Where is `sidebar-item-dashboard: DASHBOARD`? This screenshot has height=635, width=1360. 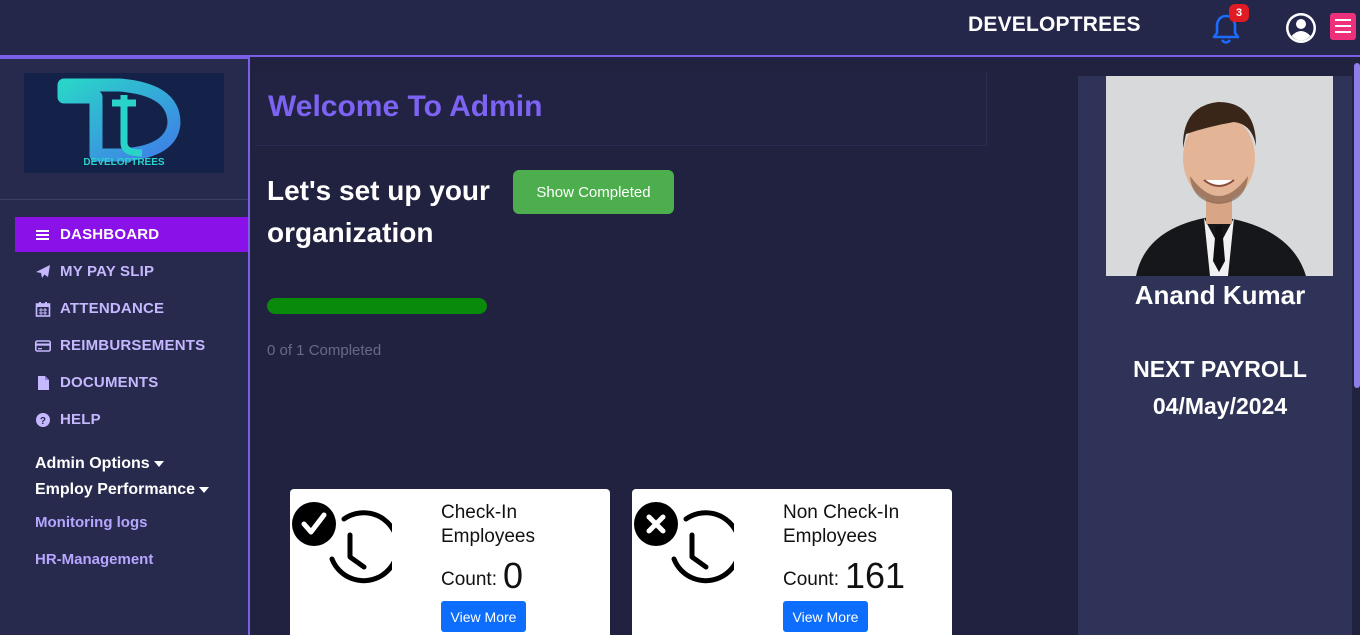 sidebar-item-dashboard: DASHBOARD is located at coordinates (131, 234).